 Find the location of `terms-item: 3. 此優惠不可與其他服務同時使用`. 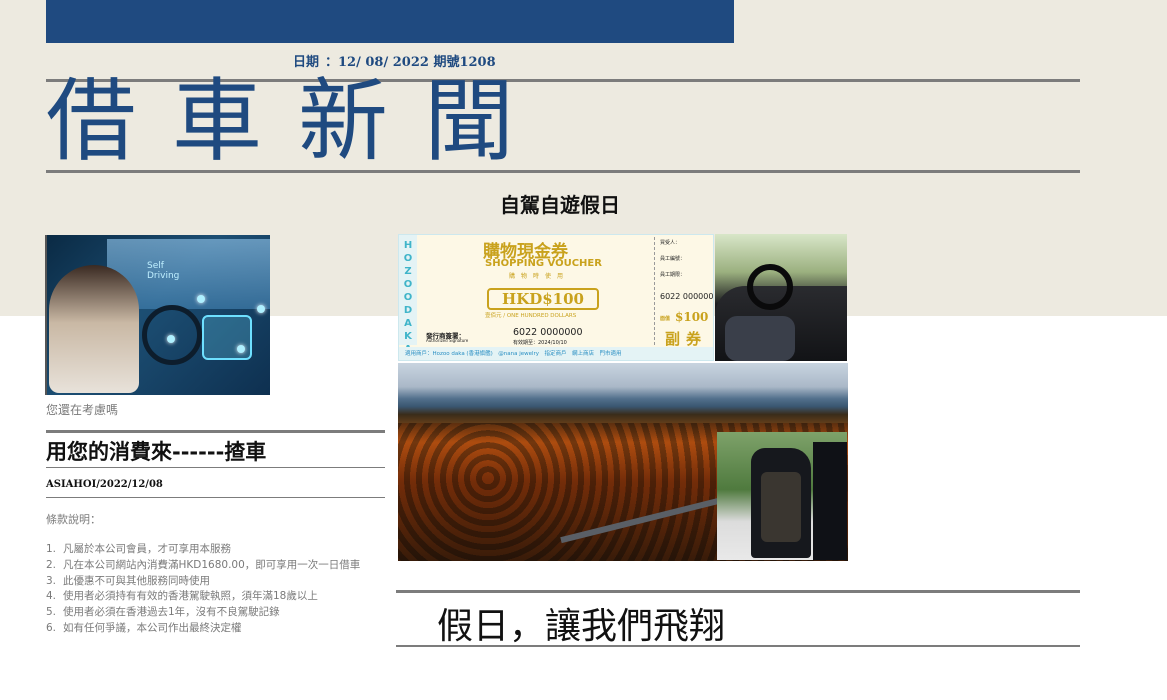

terms-item: 3. 此優惠不可與其他服務同時使用 is located at coordinates (218, 582).